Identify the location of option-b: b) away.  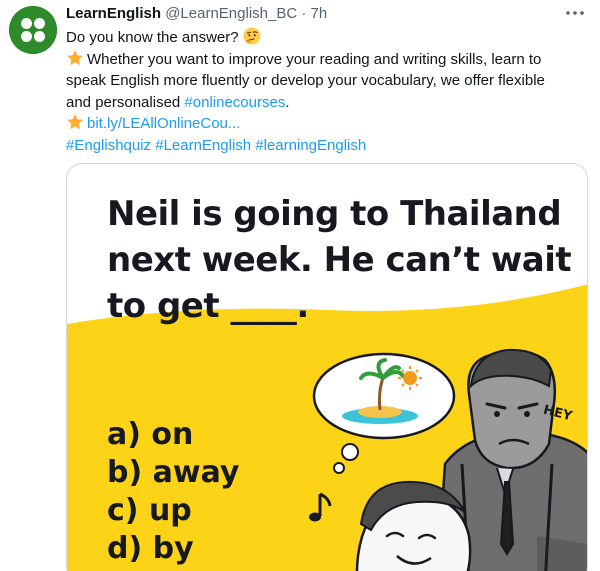
(173, 472).